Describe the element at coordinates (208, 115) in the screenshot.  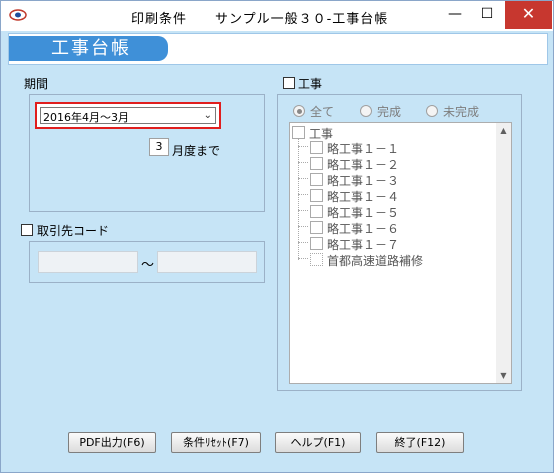
I see `chevron-down-icon: ⌄` at that location.